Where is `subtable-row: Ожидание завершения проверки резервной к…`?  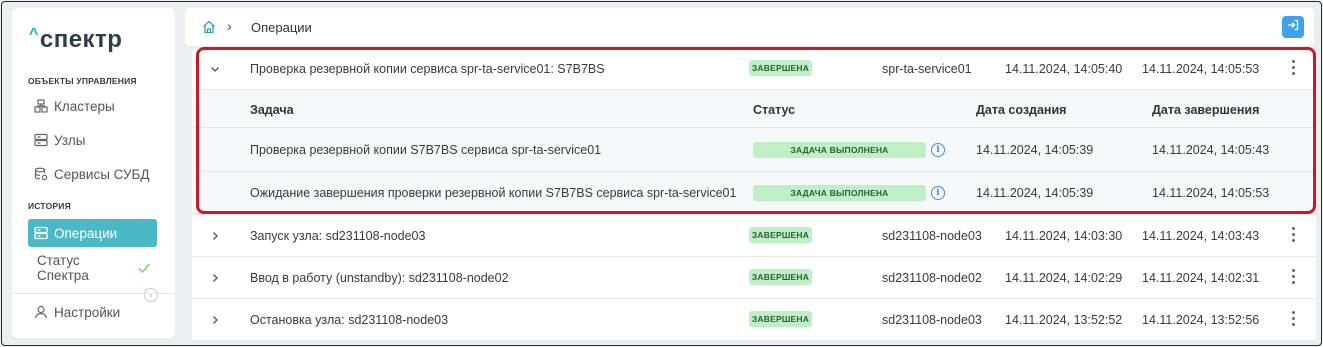 subtable-row: Ожидание завершения проверки резервной к… is located at coordinates (754, 193).